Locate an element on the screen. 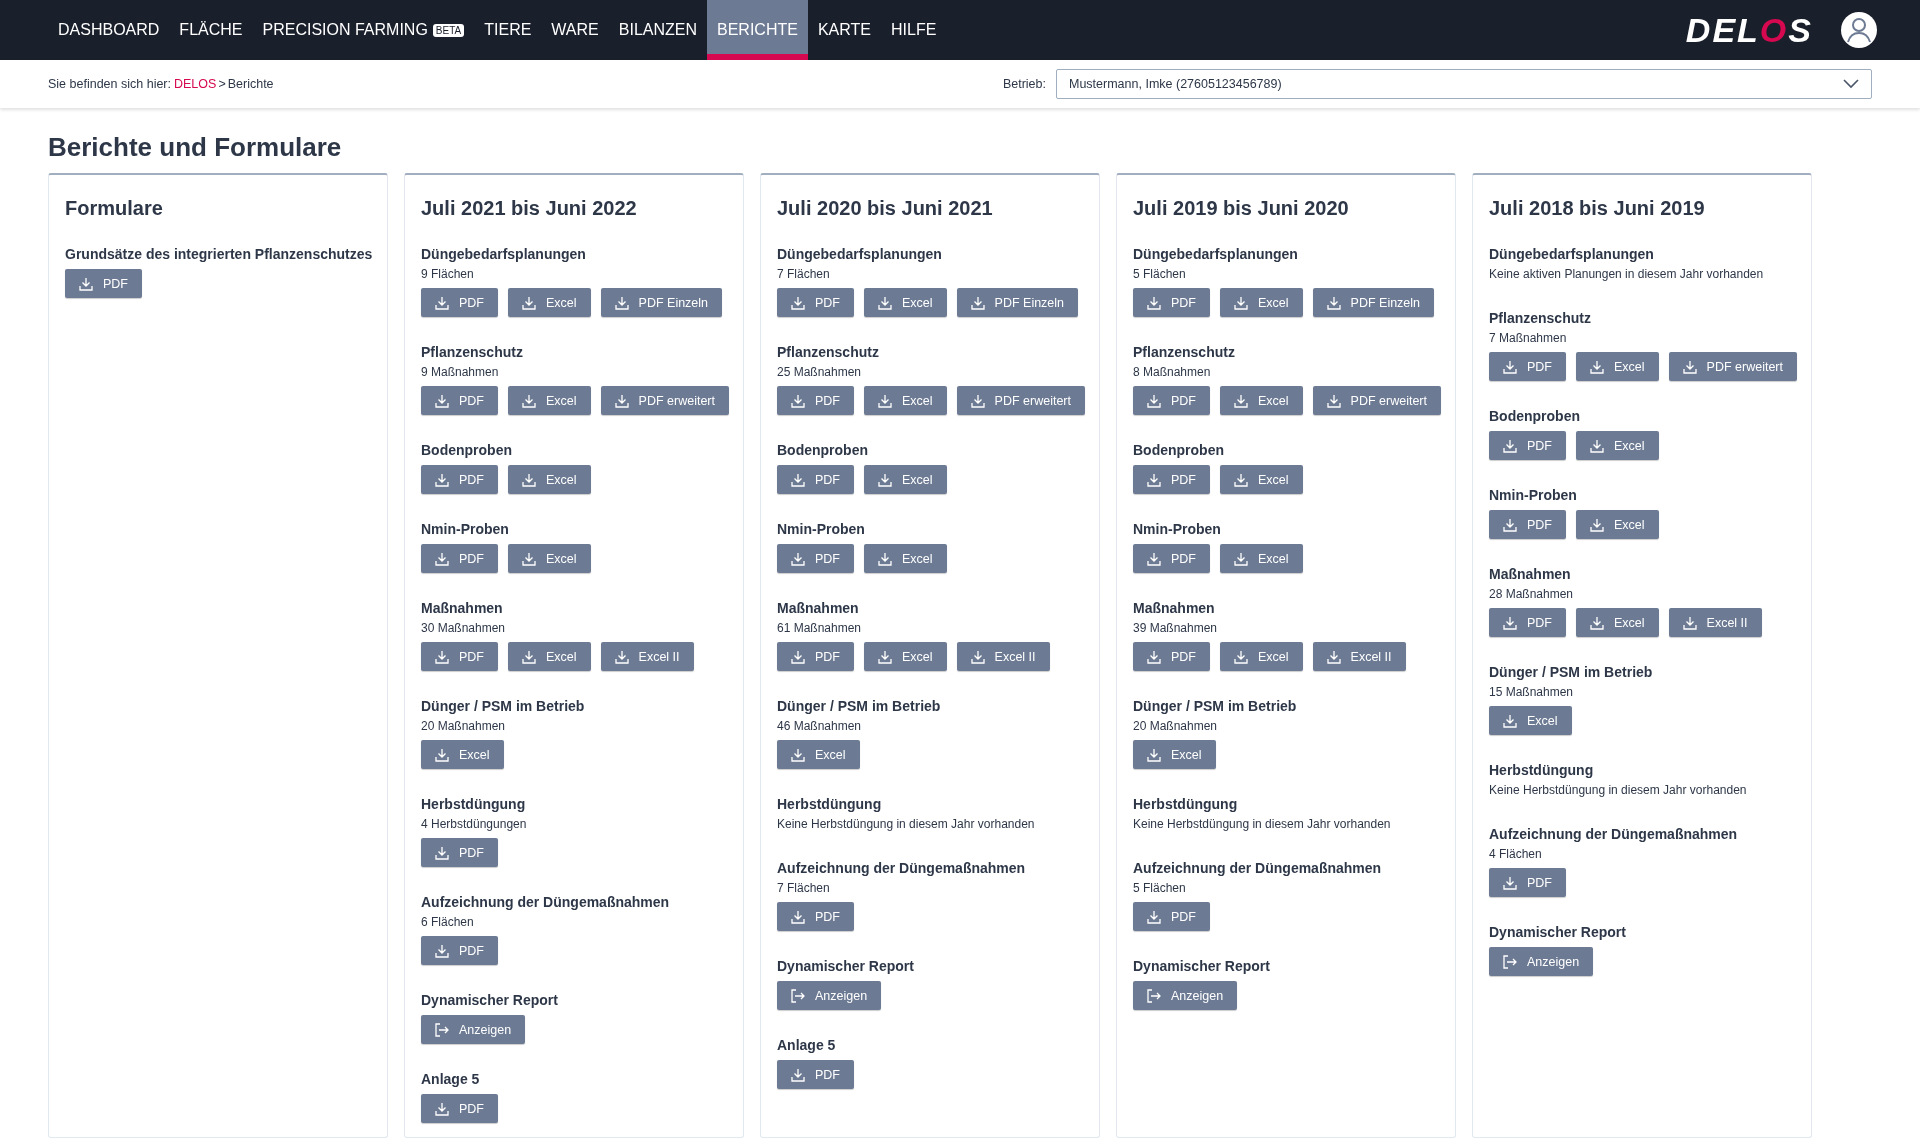 The image size is (1920, 1141). breadcrumb-label: Sie befinden sich hier: is located at coordinates (109, 84).